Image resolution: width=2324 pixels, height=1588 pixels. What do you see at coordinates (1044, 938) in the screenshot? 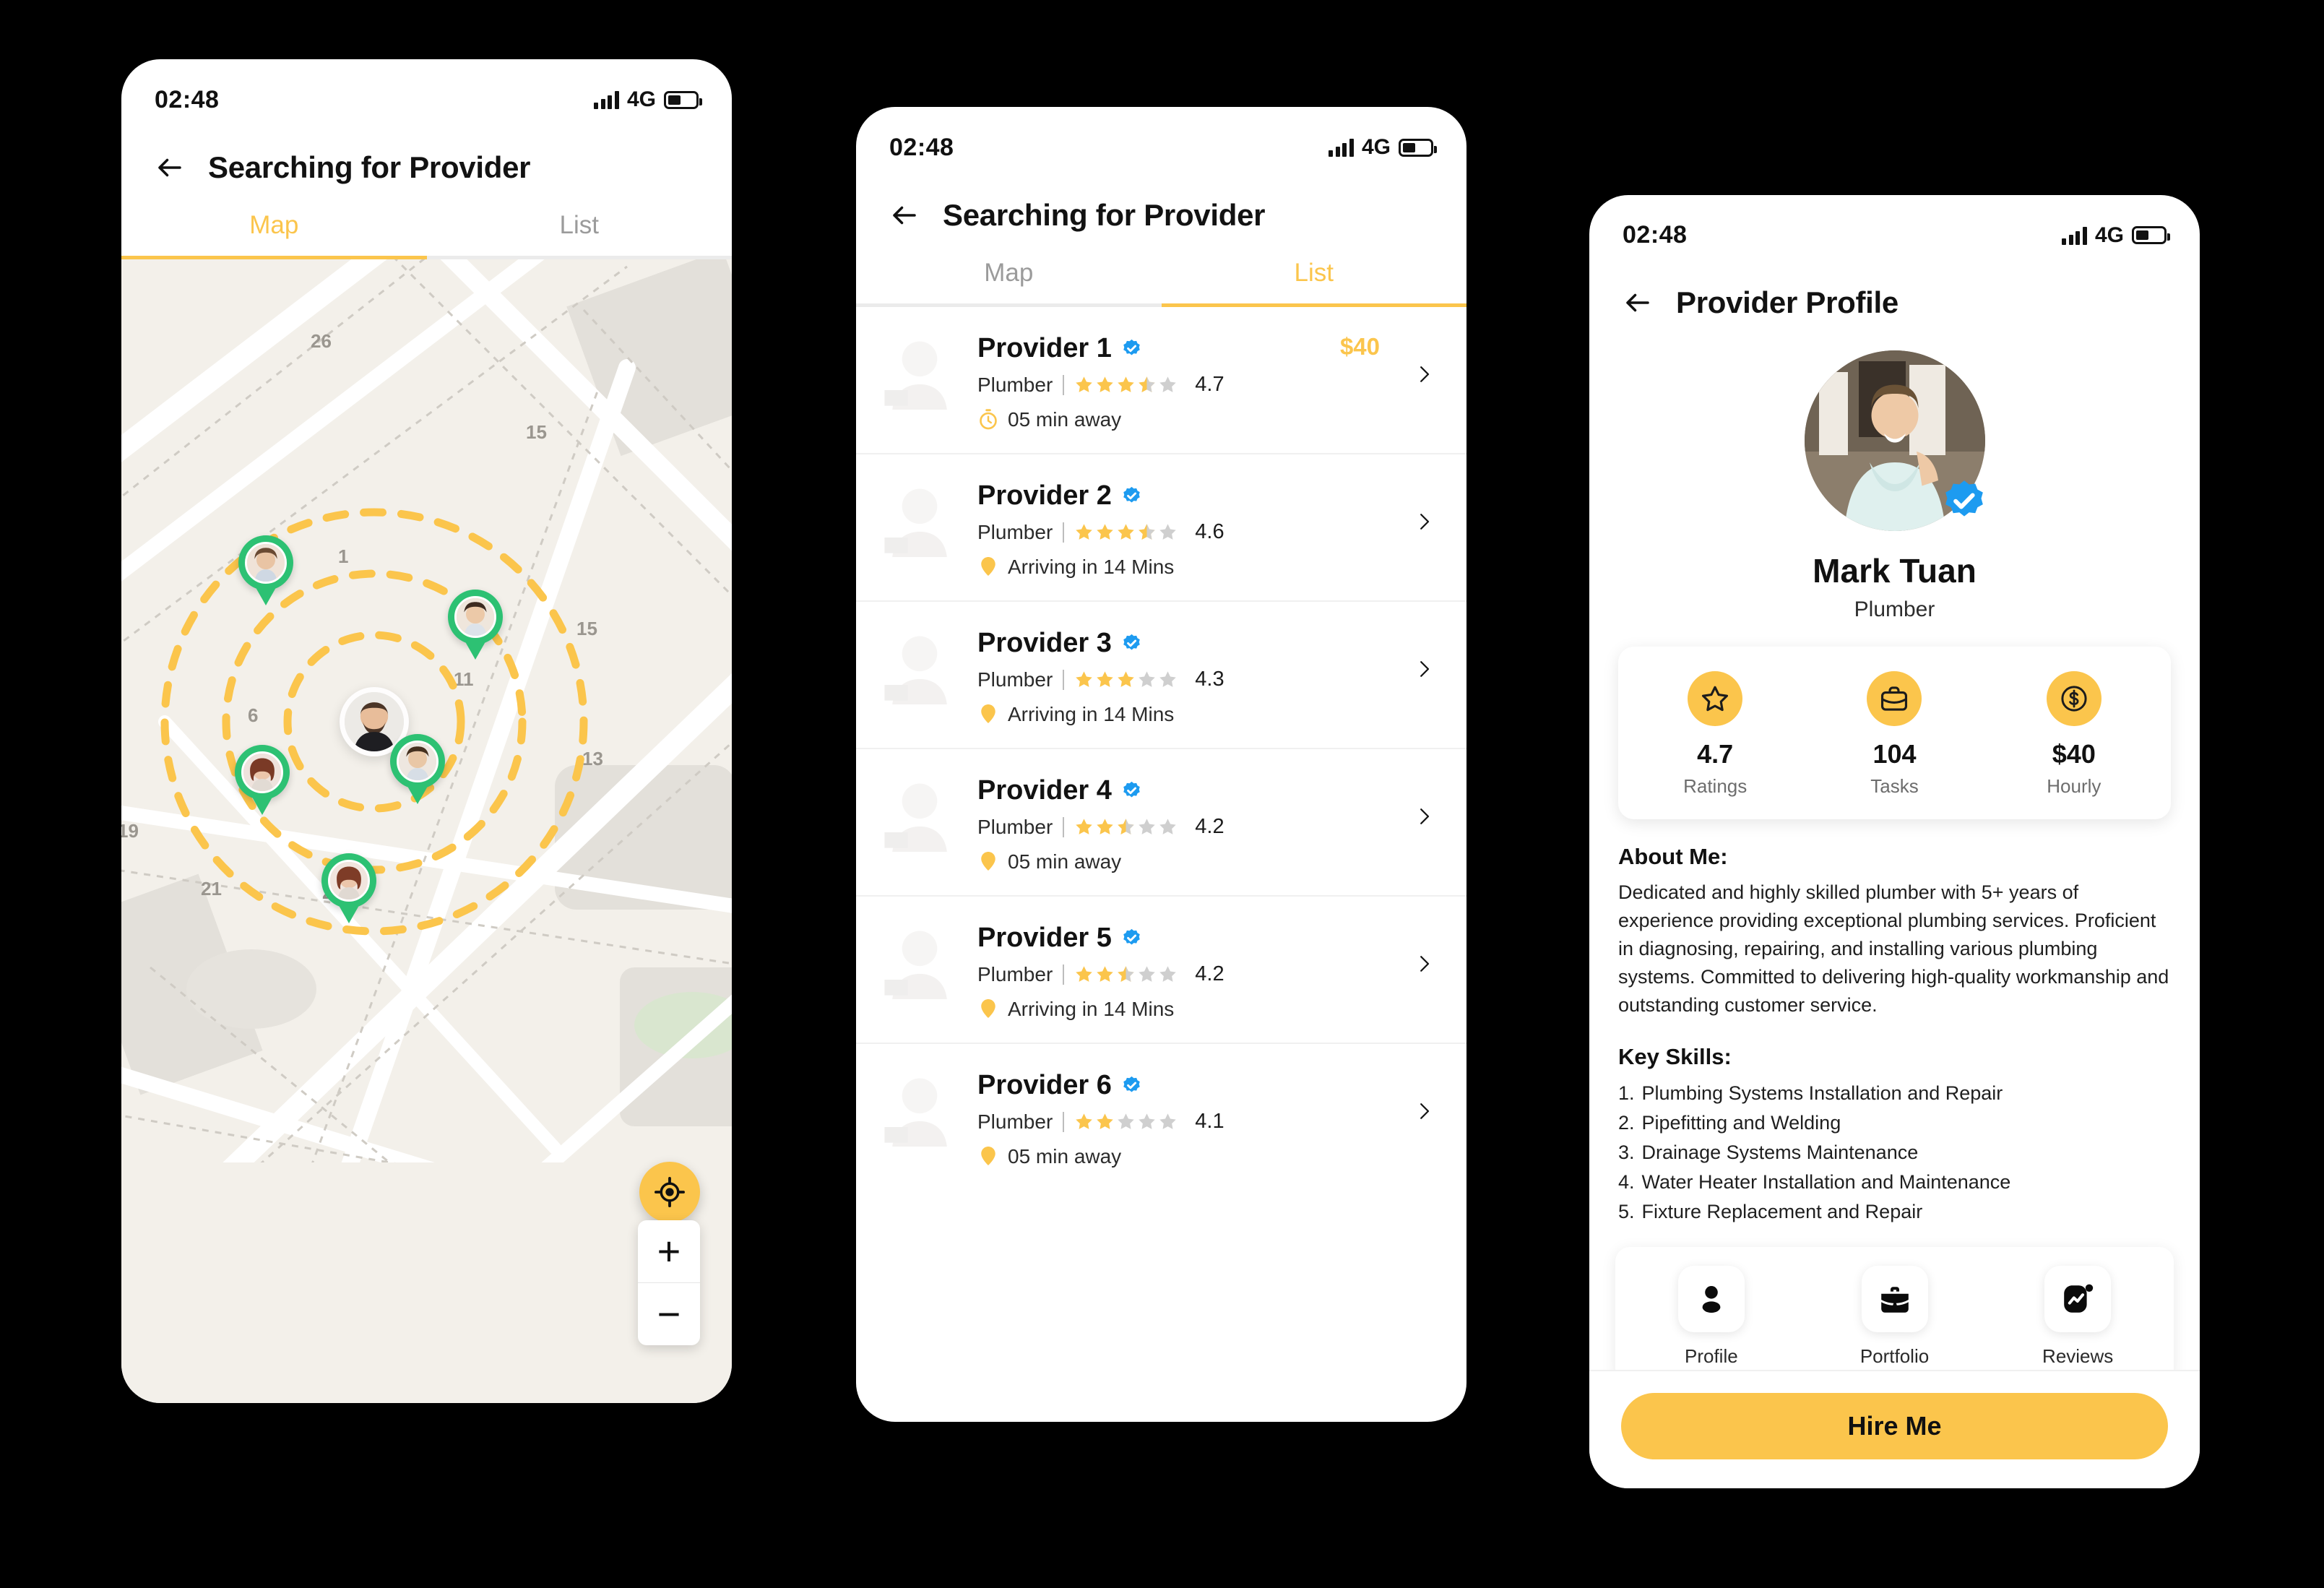
I see `provider-name: Provider 5` at bounding box center [1044, 938].